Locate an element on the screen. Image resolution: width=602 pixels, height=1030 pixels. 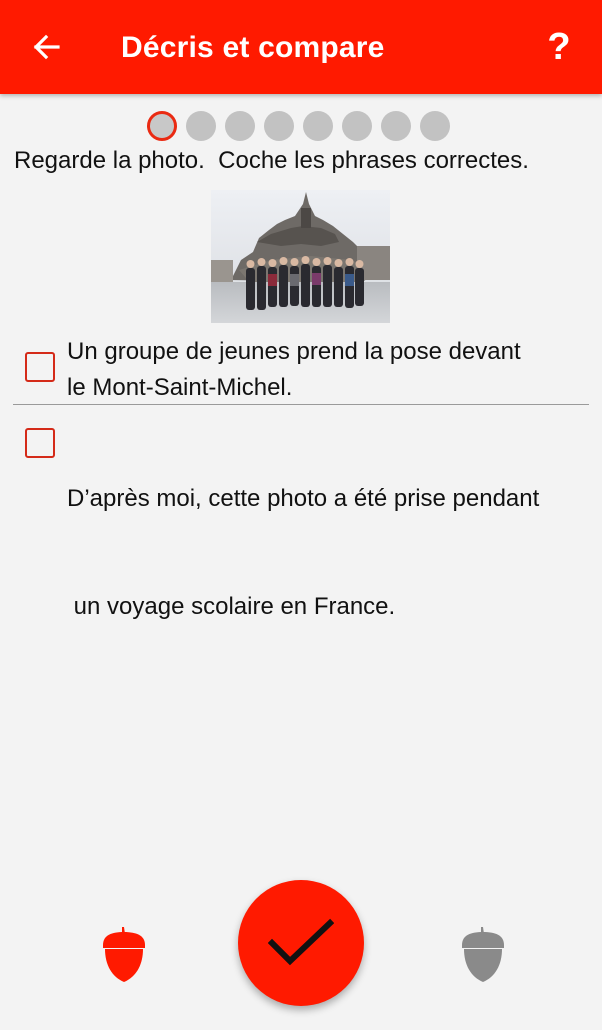
progress-dot-current is located at coordinates (162, 126).